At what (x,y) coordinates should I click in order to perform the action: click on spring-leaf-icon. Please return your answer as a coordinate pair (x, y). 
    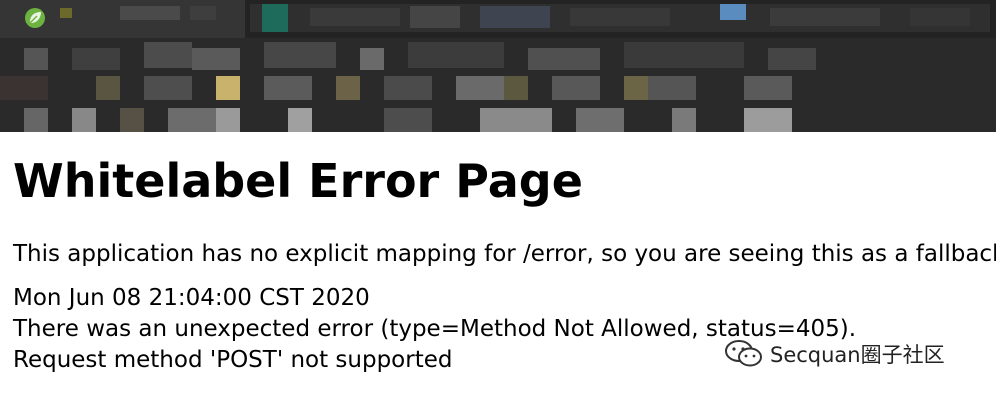
    Looking at the image, I should click on (35, 18).